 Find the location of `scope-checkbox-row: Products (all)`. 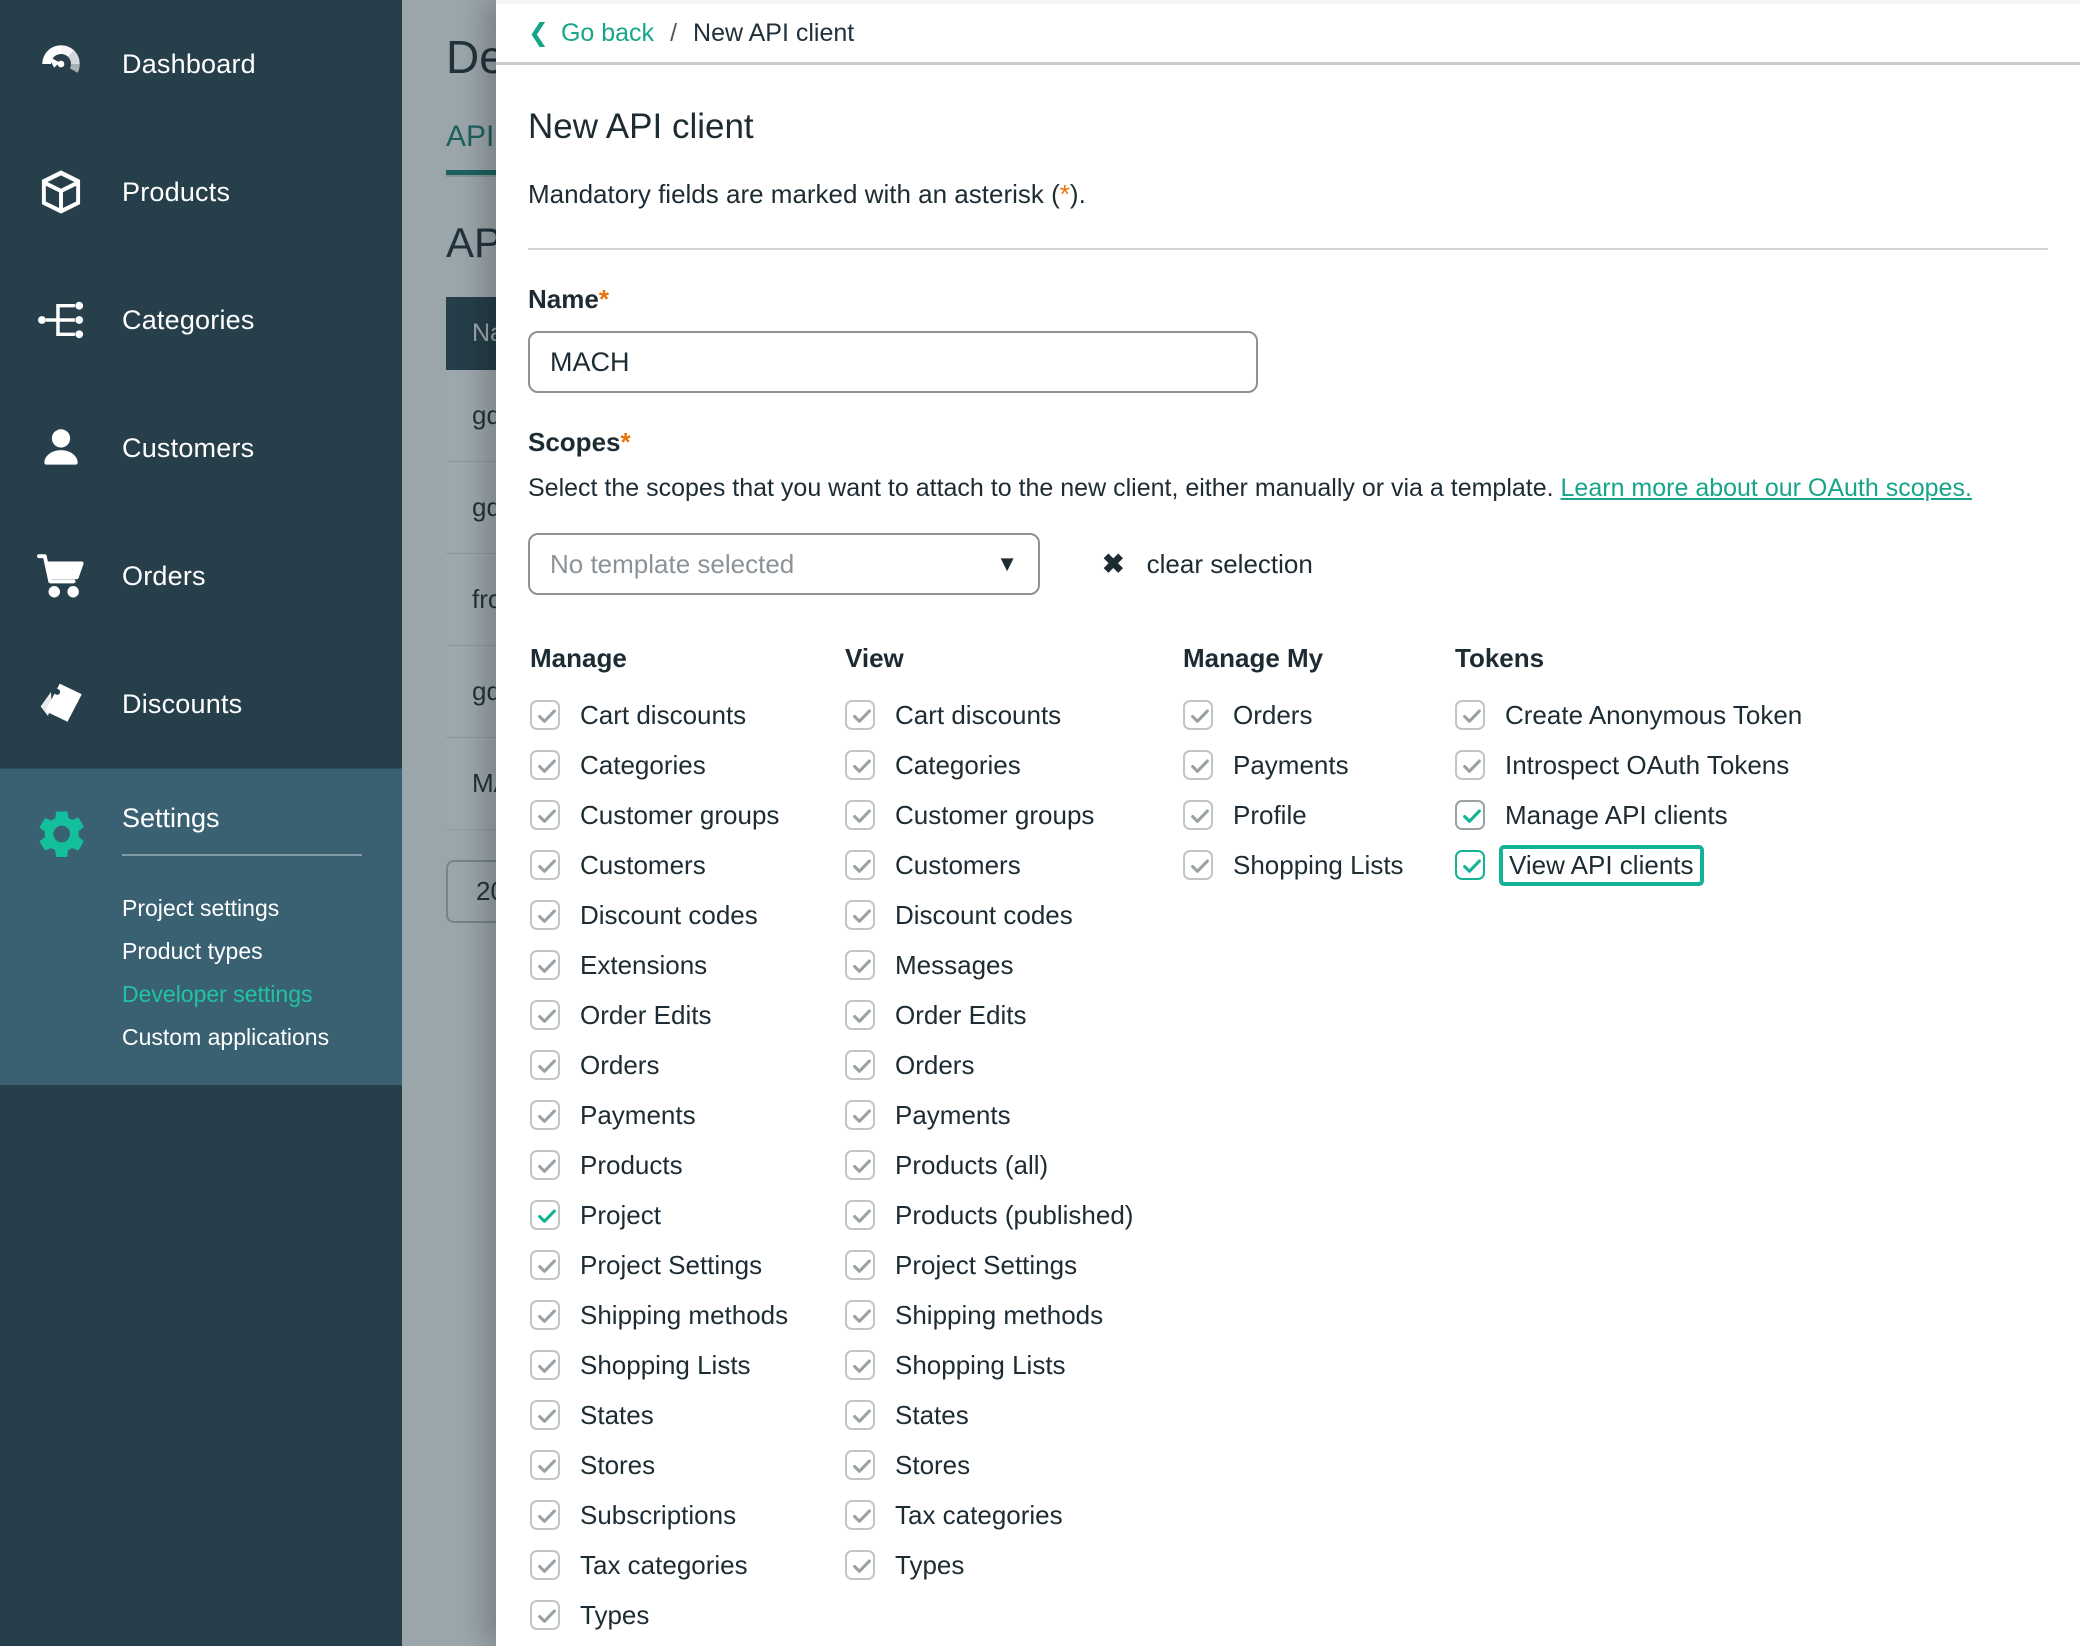

scope-checkbox-row: Products (all) is located at coordinates (1014, 1165).